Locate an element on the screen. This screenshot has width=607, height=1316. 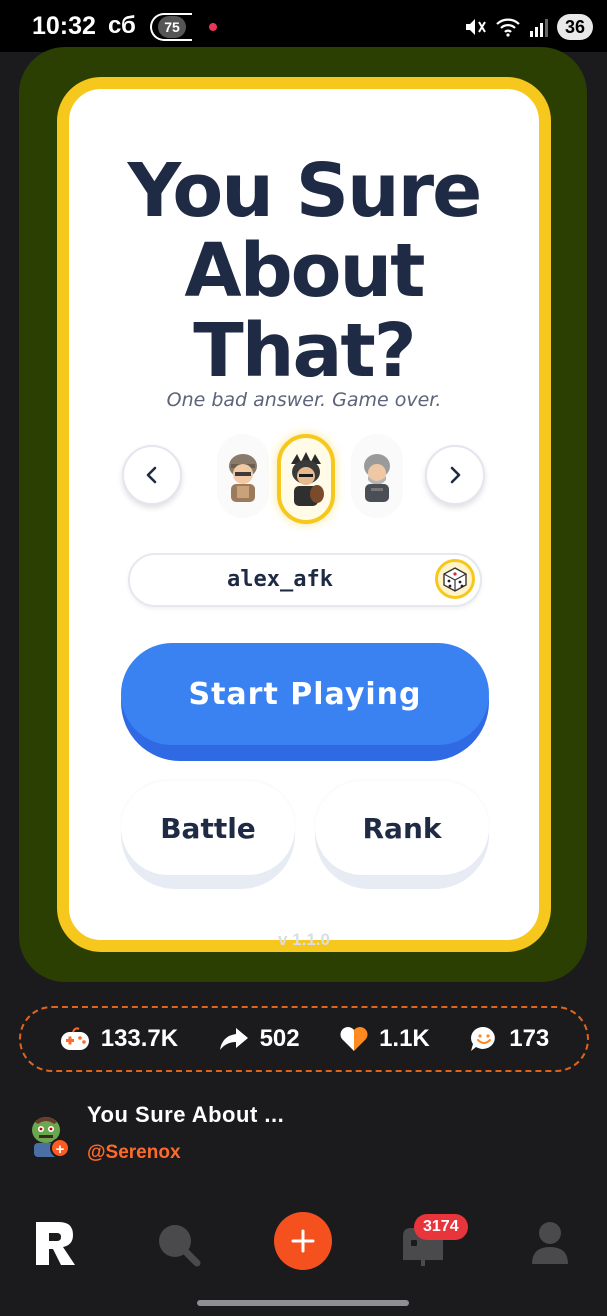
dark-knight-avatar-icon is located at coordinates (307, 479).